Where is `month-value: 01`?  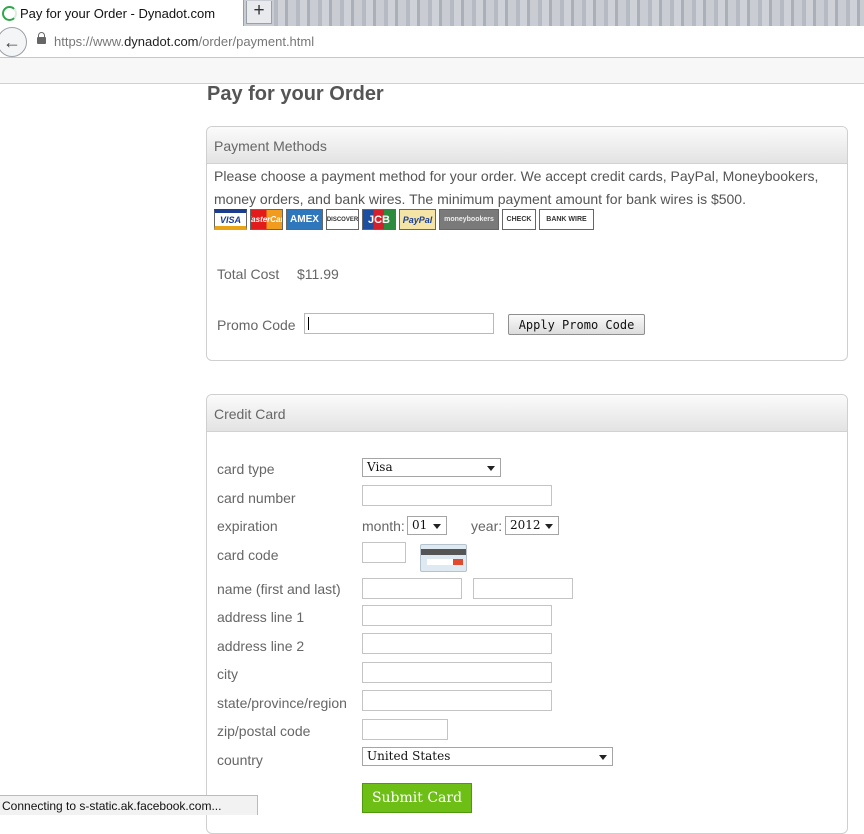 month-value: 01 is located at coordinates (420, 525).